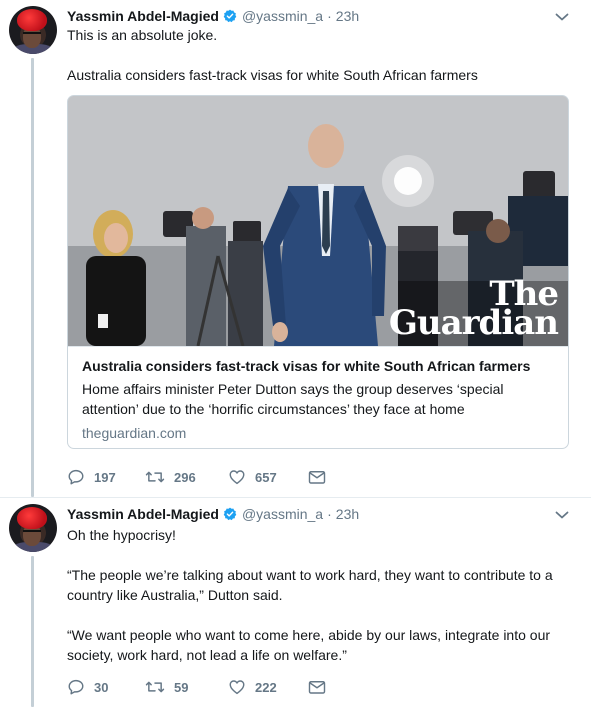 Image resolution: width=591 pixels, height=707 pixels. I want to click on like-count: 657, so click(266, 477).